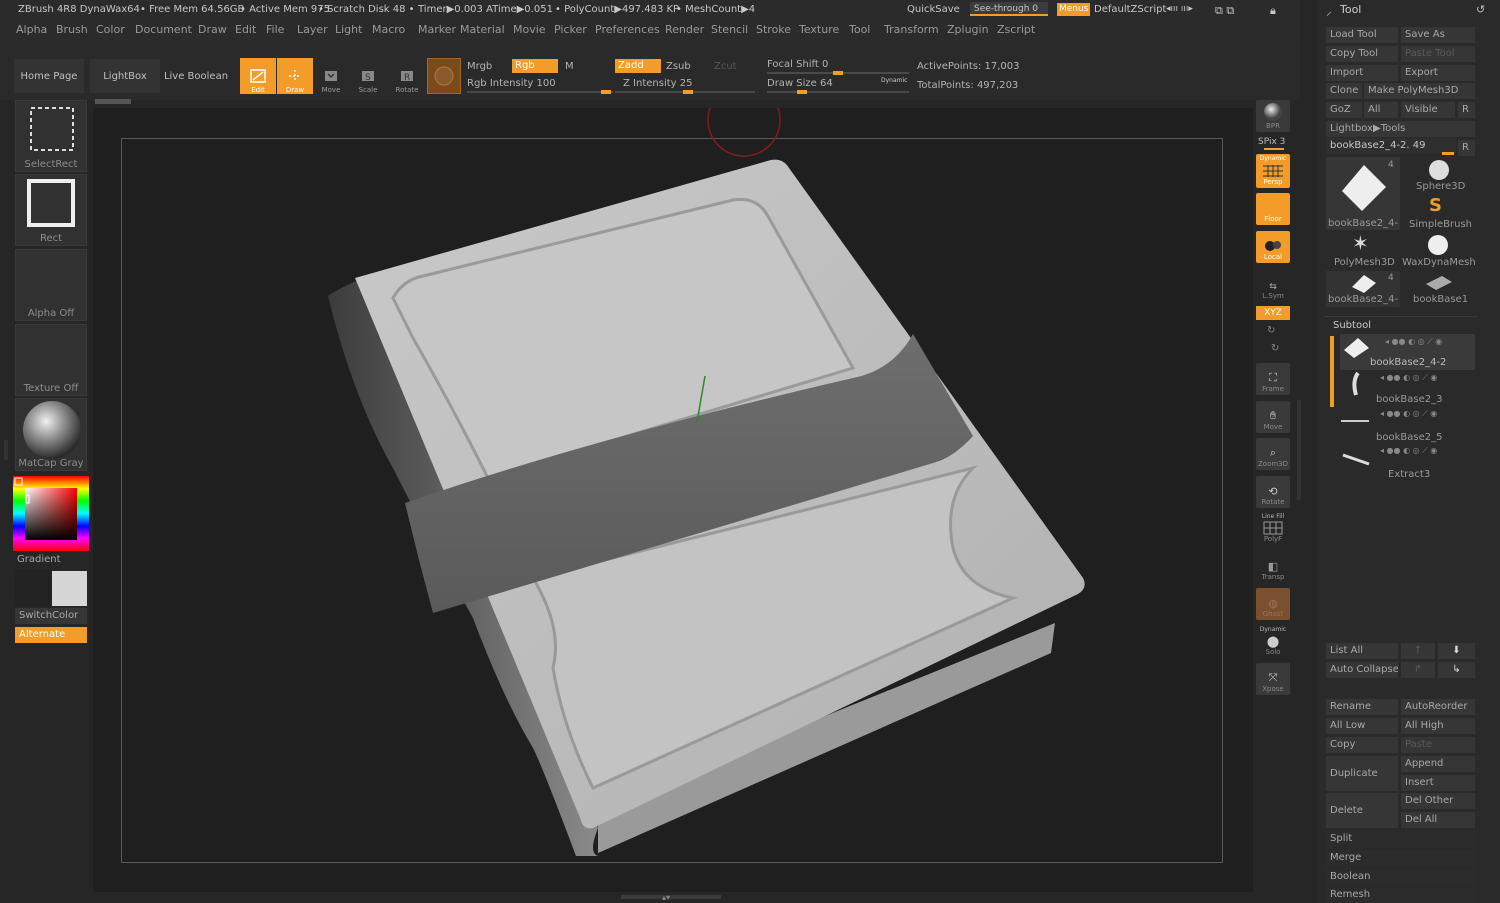  What do you see at coordinates (911, 29) in the screenshot?
I see `menu-item-transform: Transform` at bounding box center [911, 29].